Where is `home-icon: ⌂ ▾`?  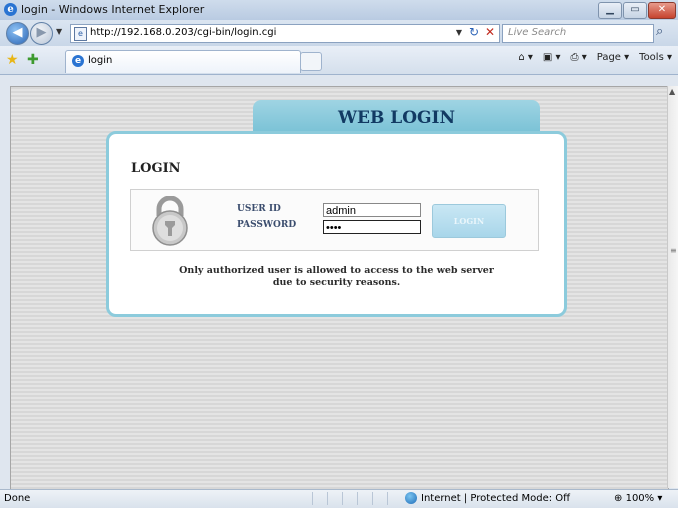
home-icon: ⌂ ▾ is located at coordinates (525, 57).